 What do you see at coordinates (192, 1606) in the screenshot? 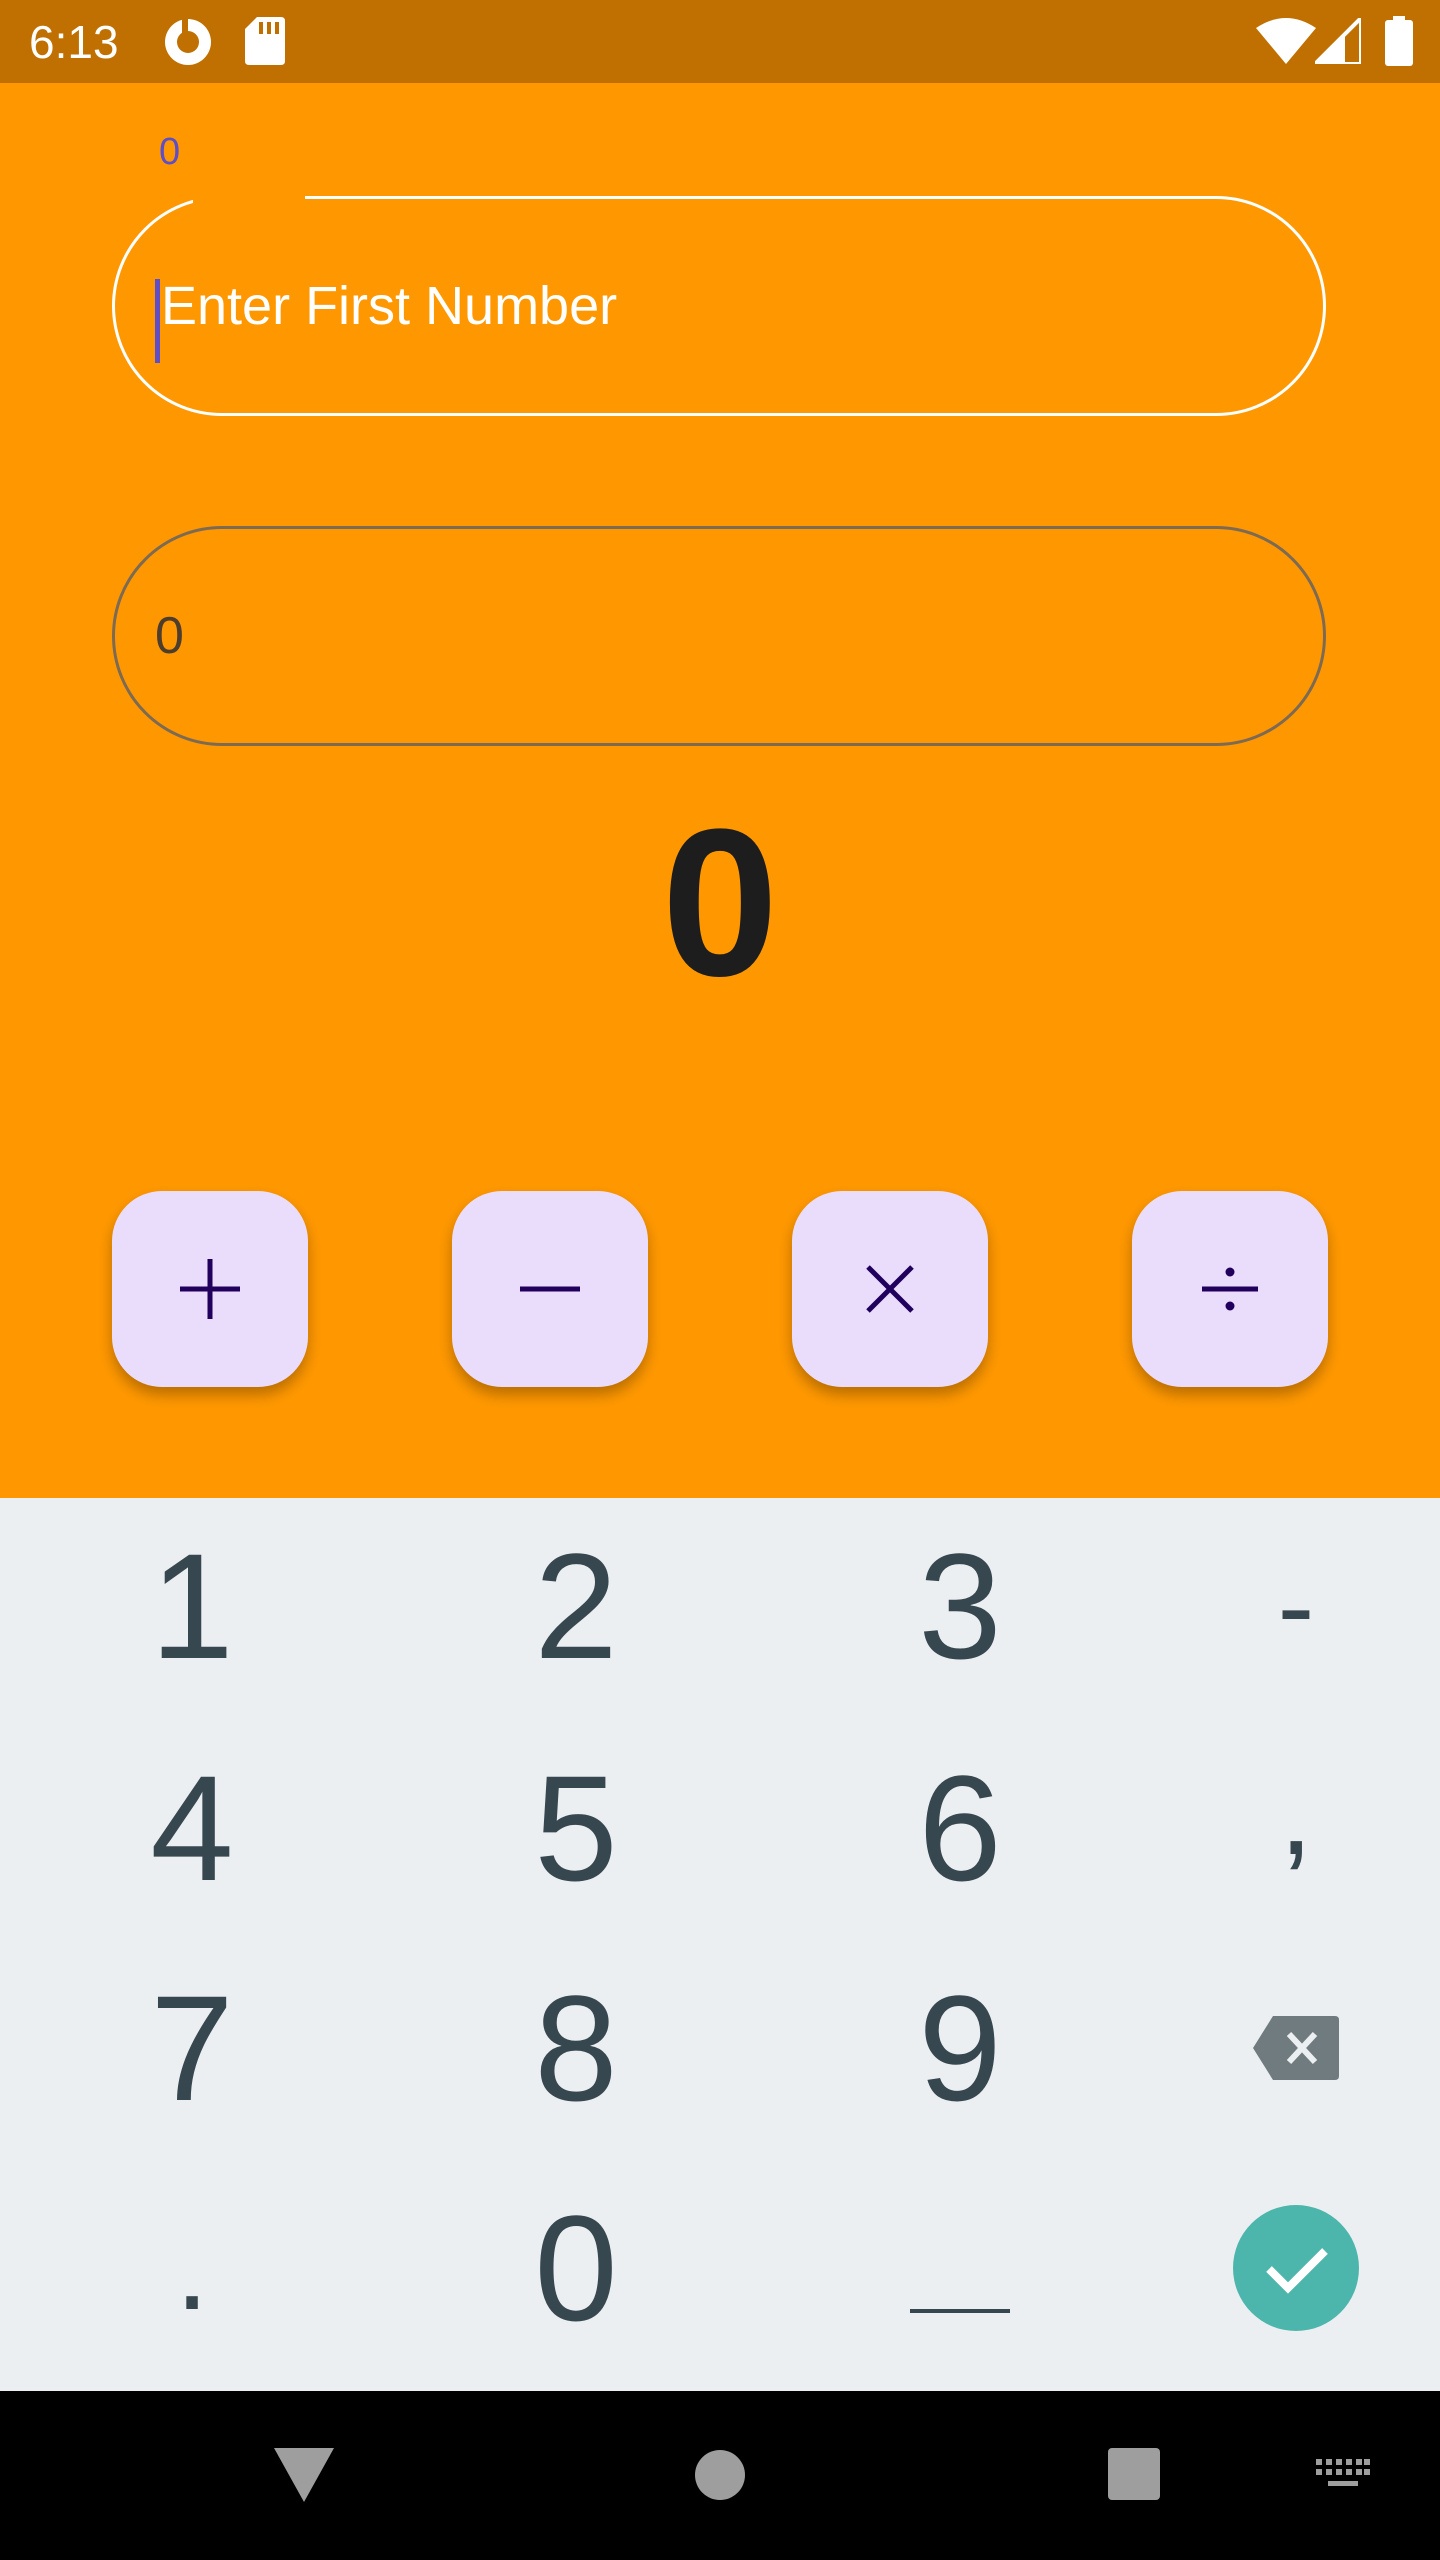
I see `key-1: 1` at bounding box center [192, 1606].